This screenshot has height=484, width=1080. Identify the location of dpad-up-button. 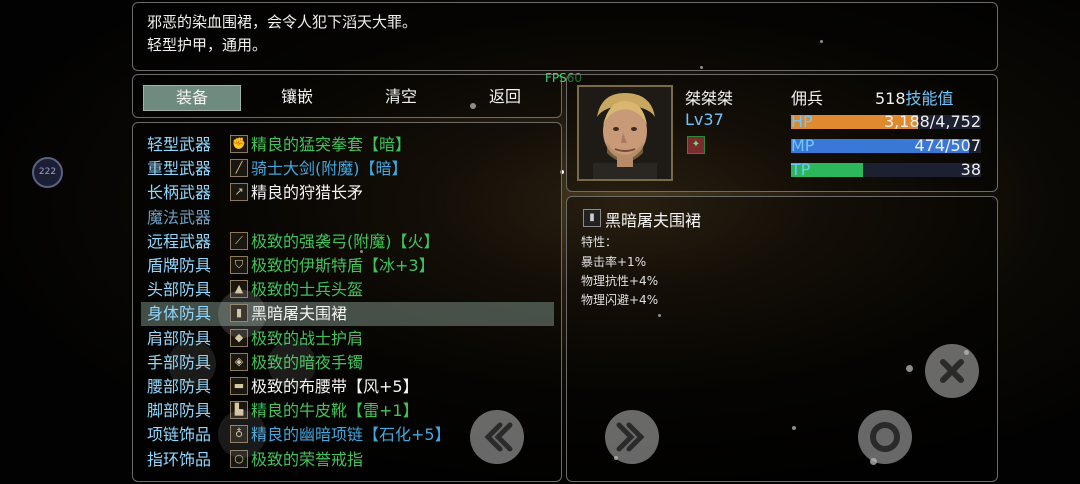
(242, 314).